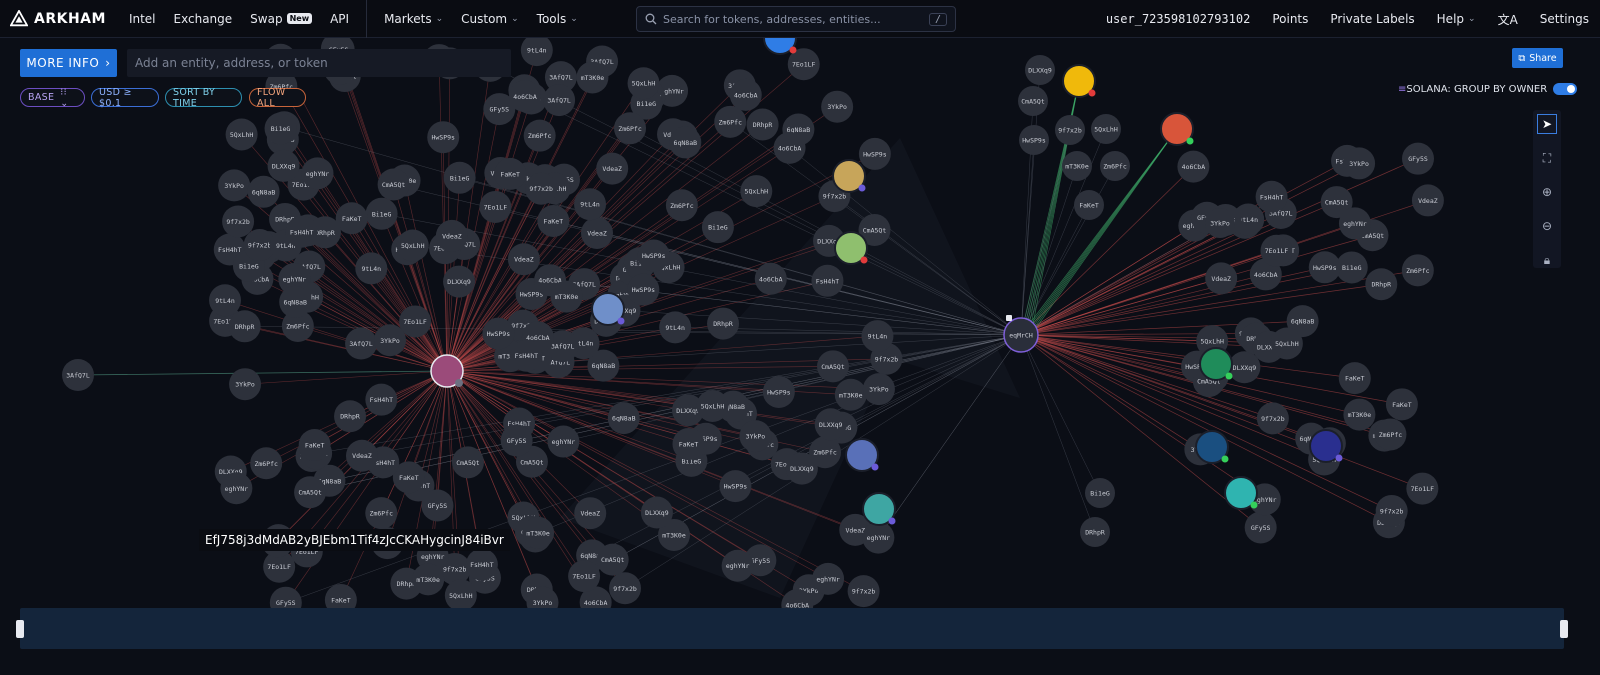  What do you see at coordinates (203, 19) in the screenshot?
I see `nav-exchange: Exchange` at bounding box center [203, 19].